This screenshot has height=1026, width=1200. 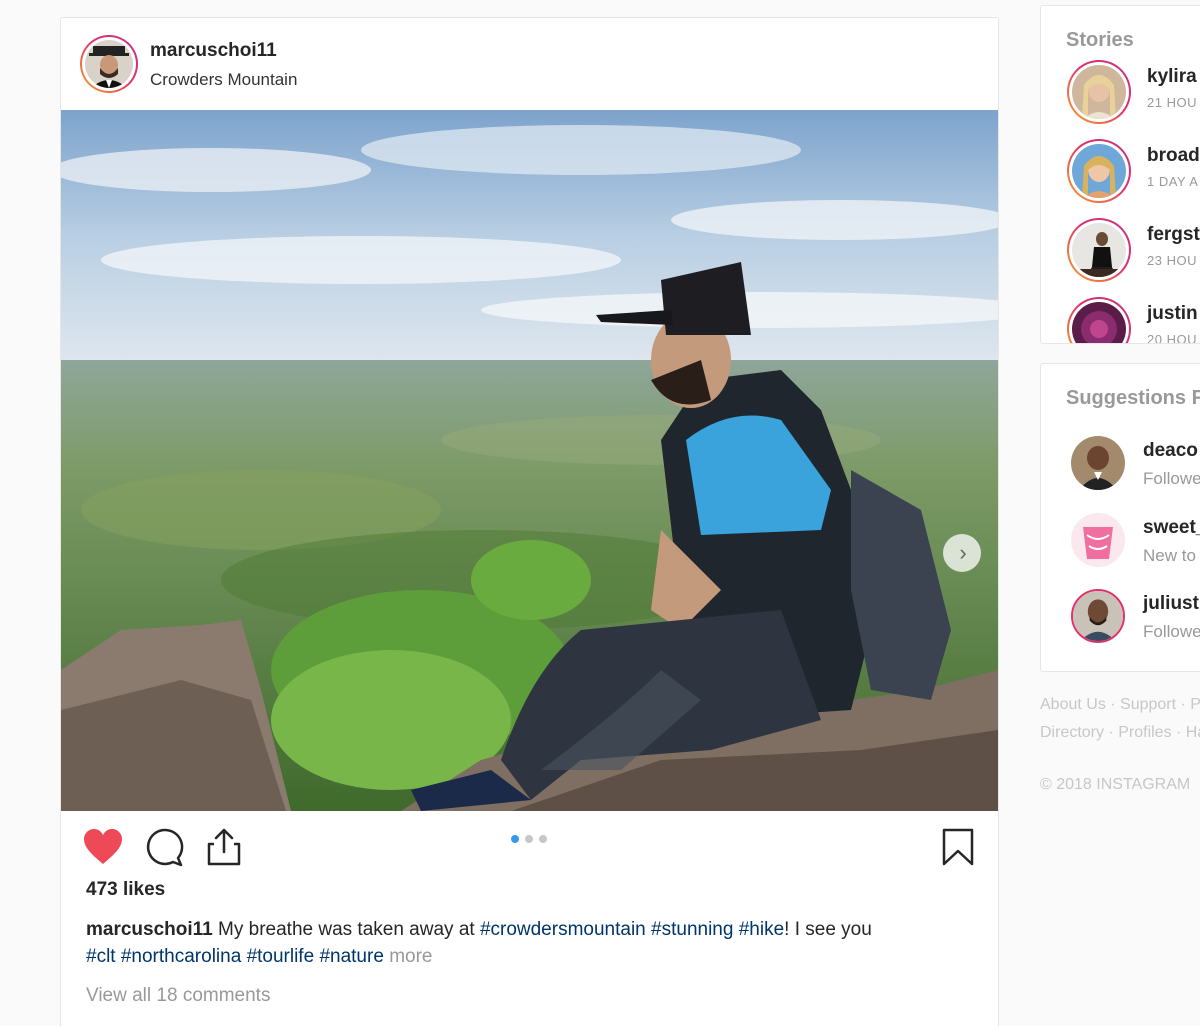 What do you see at coordinates (351, 956) in the screenshot?
I see `hashtag-link: #nature` at bounding box center [351, 956].